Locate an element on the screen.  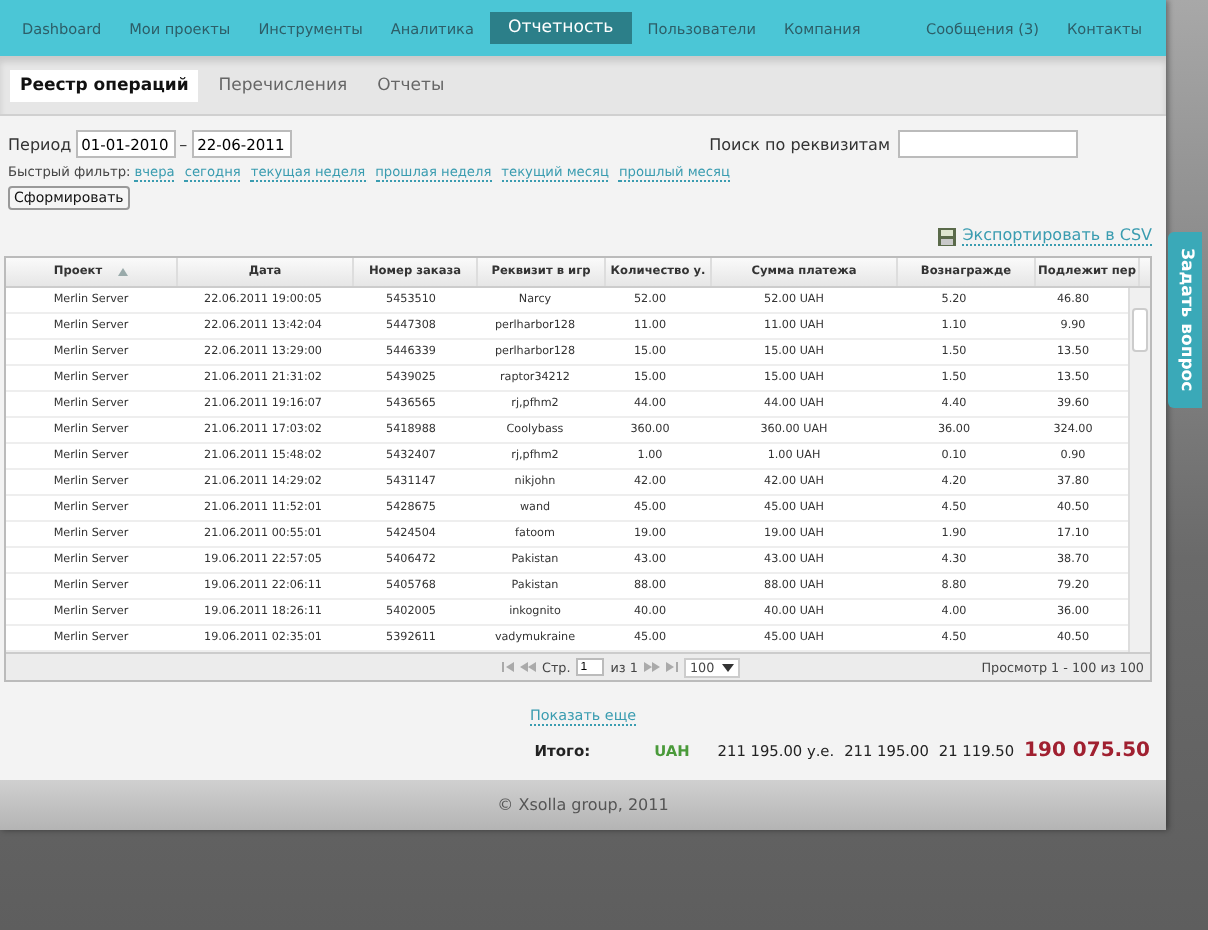
dropdown-caret-icon is located at coordinates (728, 667).